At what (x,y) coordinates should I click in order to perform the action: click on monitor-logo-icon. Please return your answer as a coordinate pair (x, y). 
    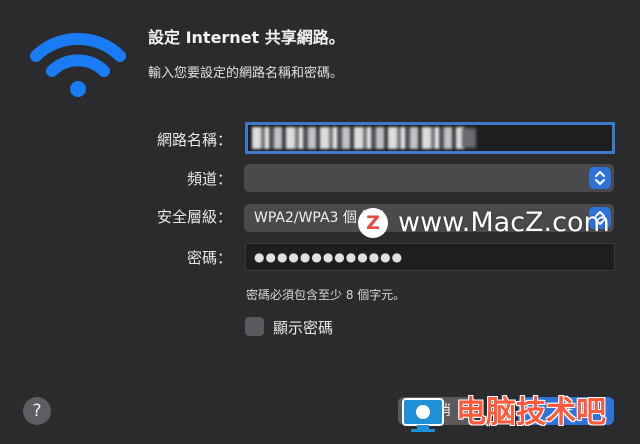
    Looking at the image, I should click on (423, 415).